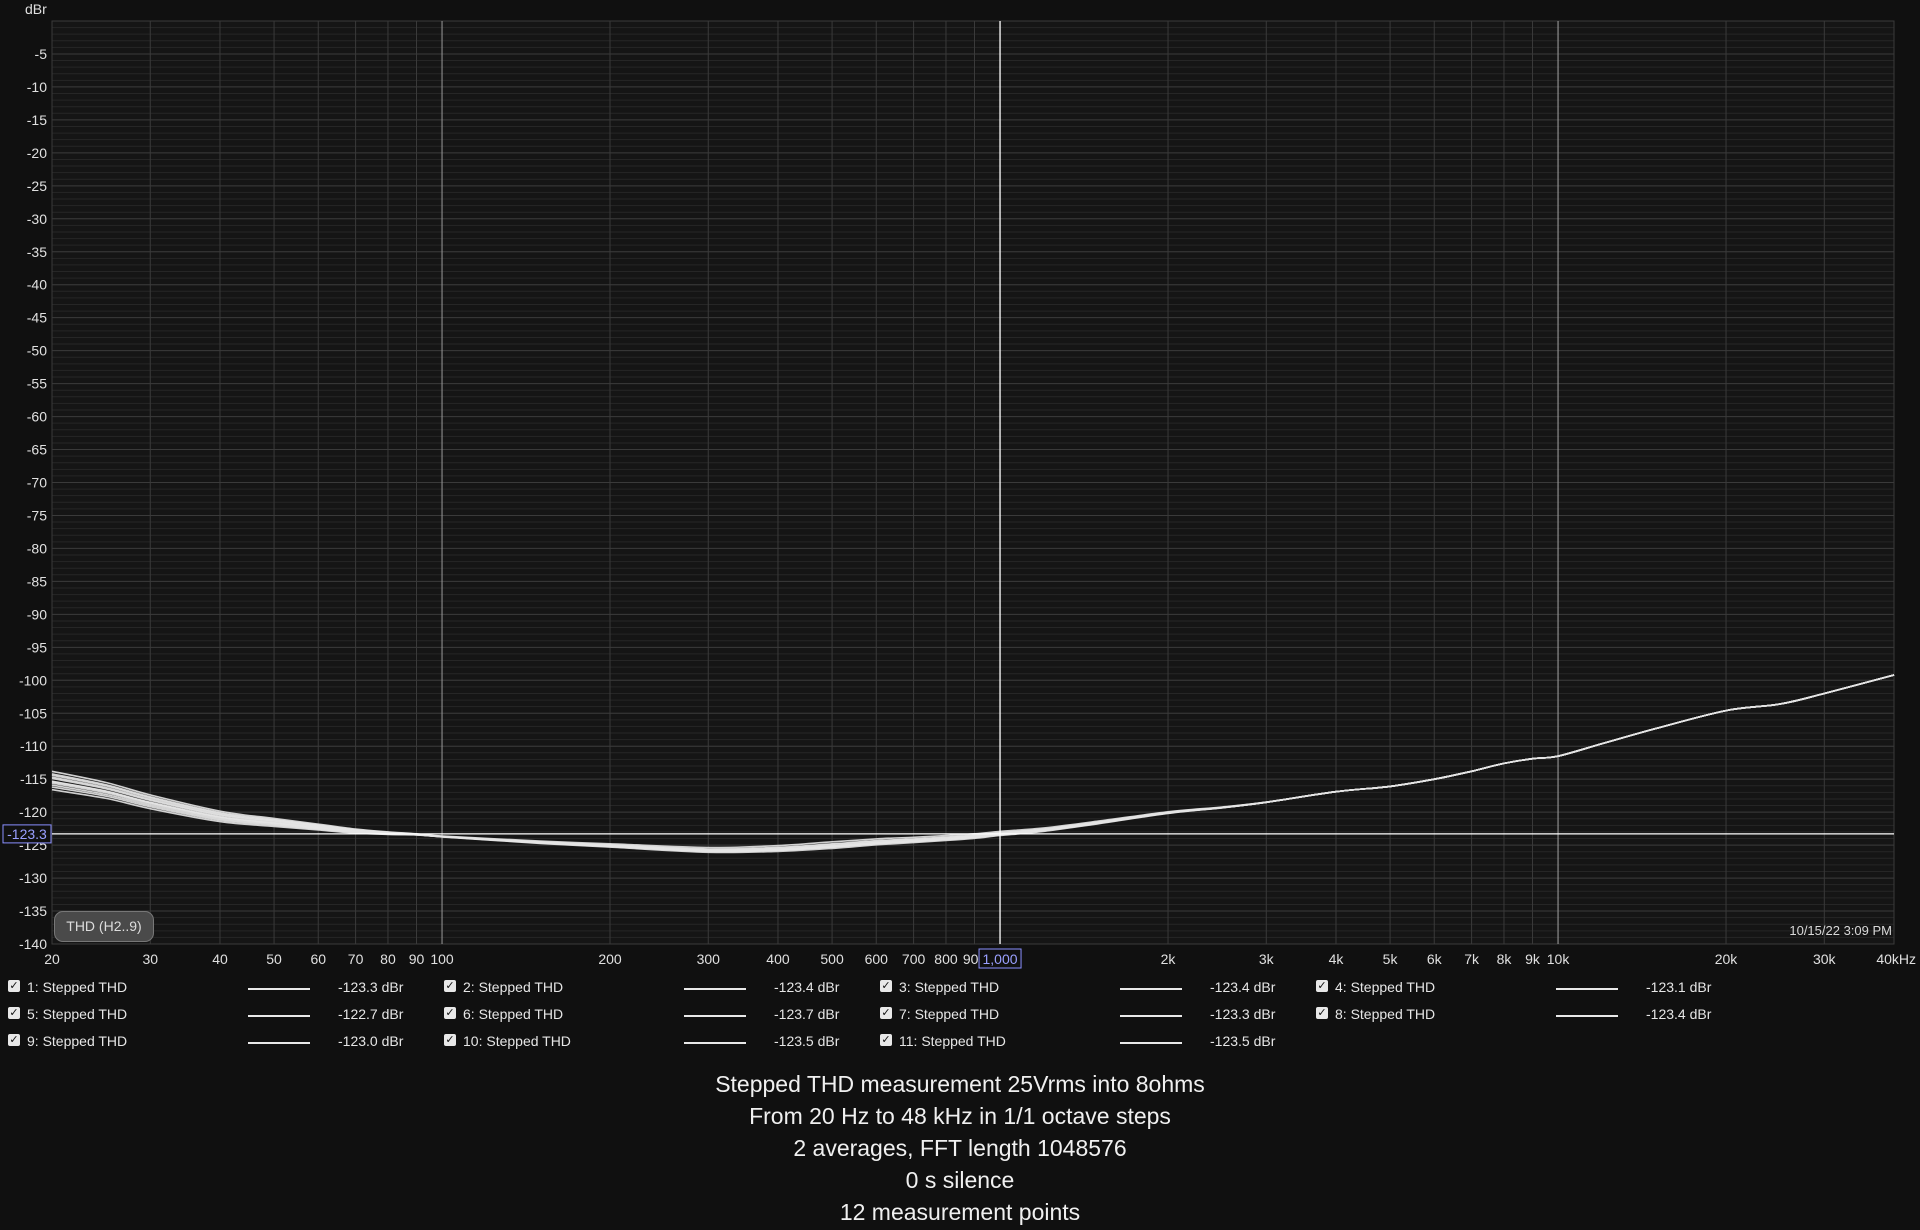 The height and width of the screenshot is (1230, 1920). Describe the element at coordinates (33, 878) in the screenshot. I see `y-tick-label: -130` at that location.